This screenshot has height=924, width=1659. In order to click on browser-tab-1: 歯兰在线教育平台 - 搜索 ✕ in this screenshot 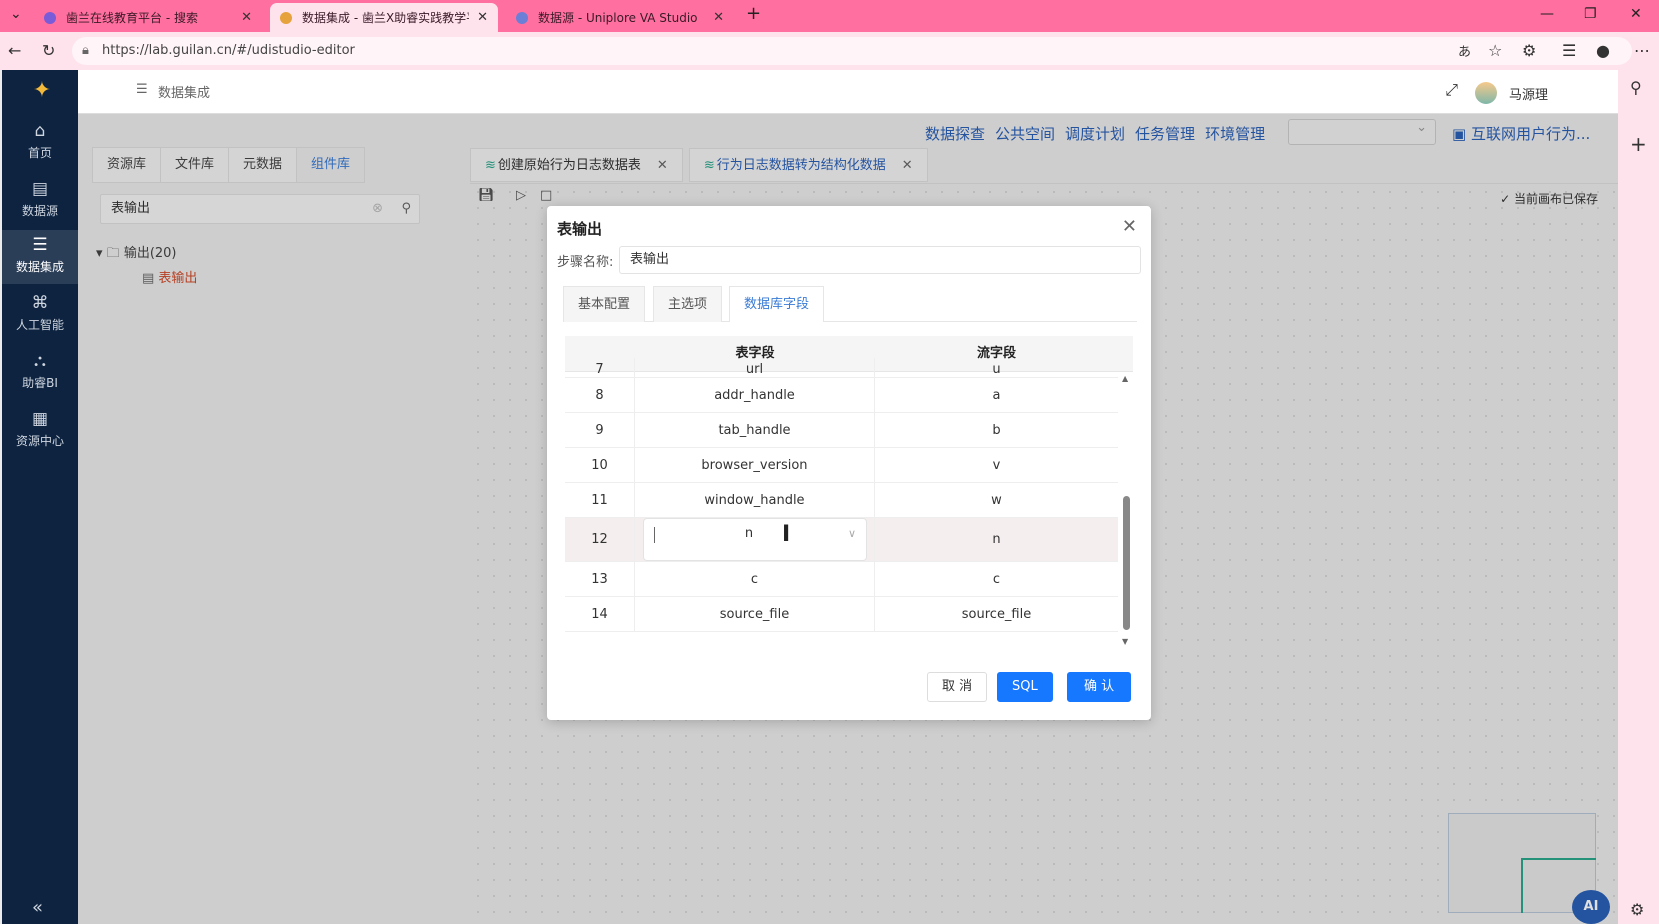, I will do `click(148, 17)`.